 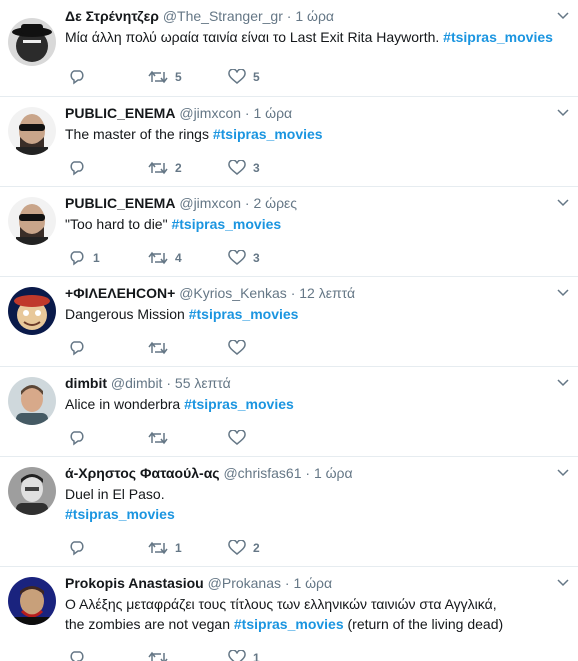 I want to click on tweet-text: Dangerous Mission #tsipras_movies, so click(x=181, y=314).